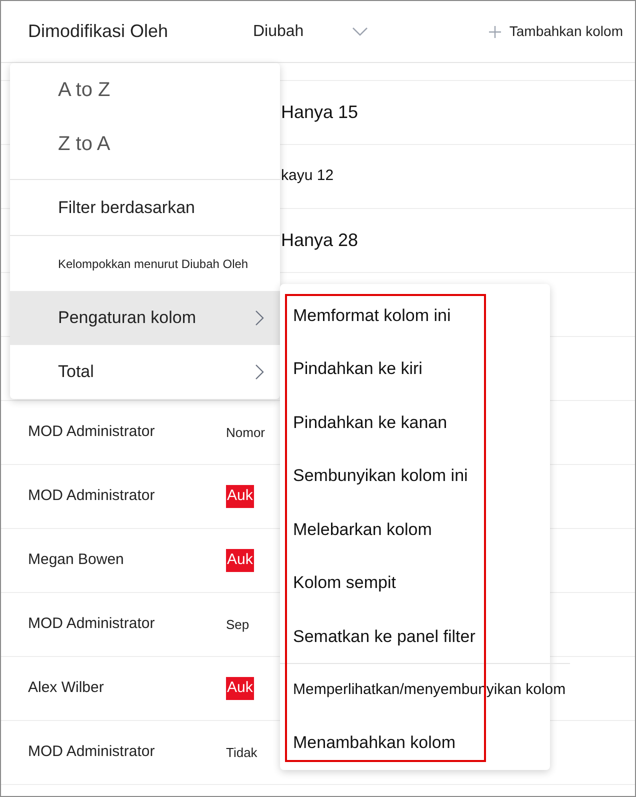  I want to click on menu-item: Filter berdasarkan, so click(145, 207).